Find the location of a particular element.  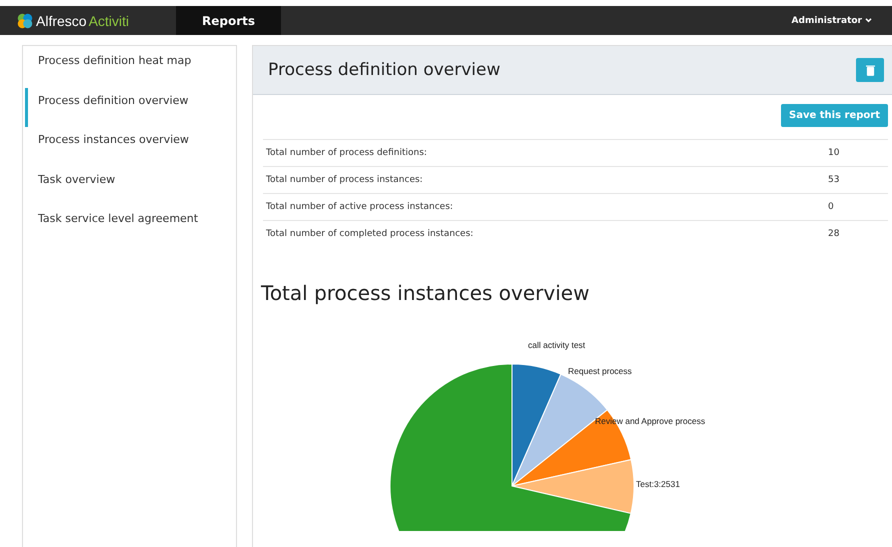

trash-icon is located at coordinates (870, 70).